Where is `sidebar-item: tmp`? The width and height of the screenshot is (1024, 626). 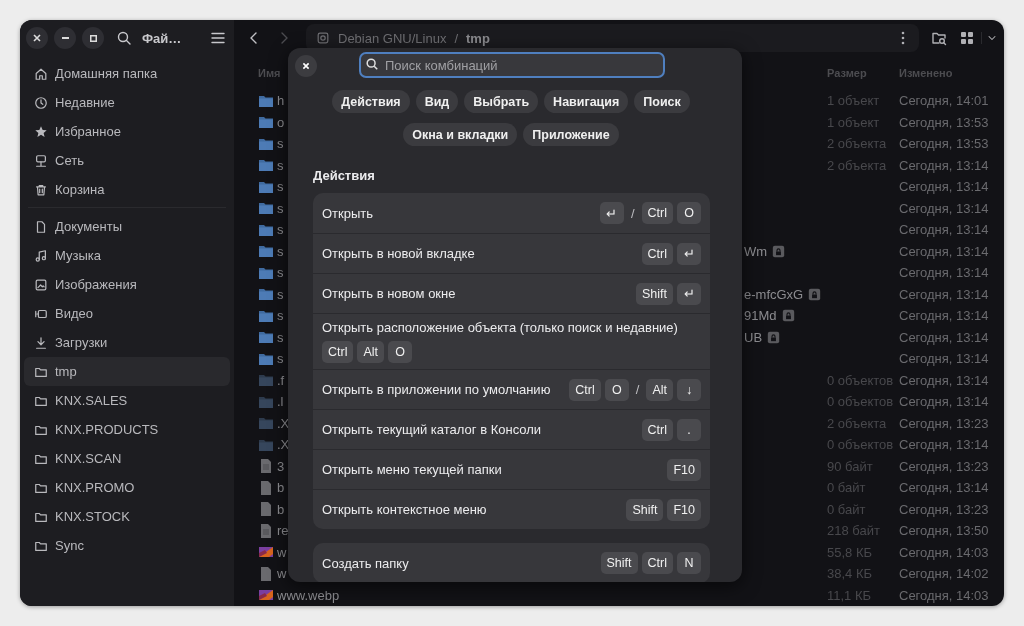
sidebar-item: tmp is located at coordinates (127, 371).